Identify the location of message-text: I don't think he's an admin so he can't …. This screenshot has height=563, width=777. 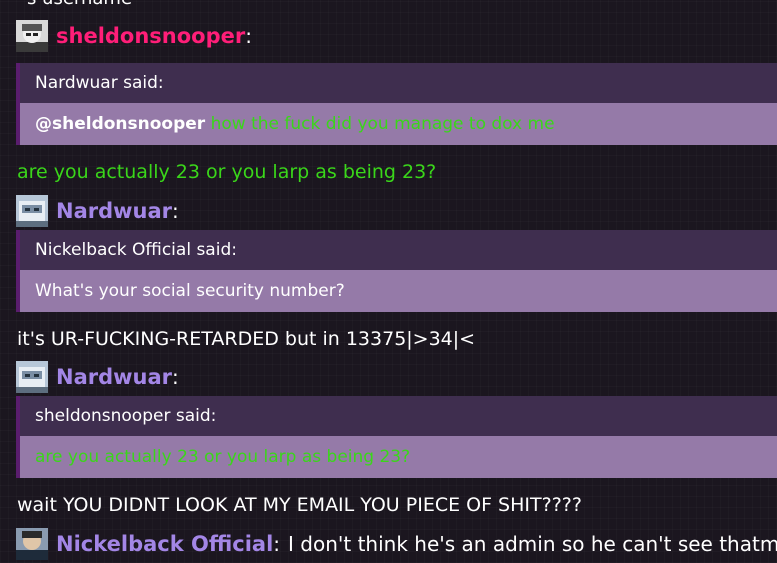
(532, 544).